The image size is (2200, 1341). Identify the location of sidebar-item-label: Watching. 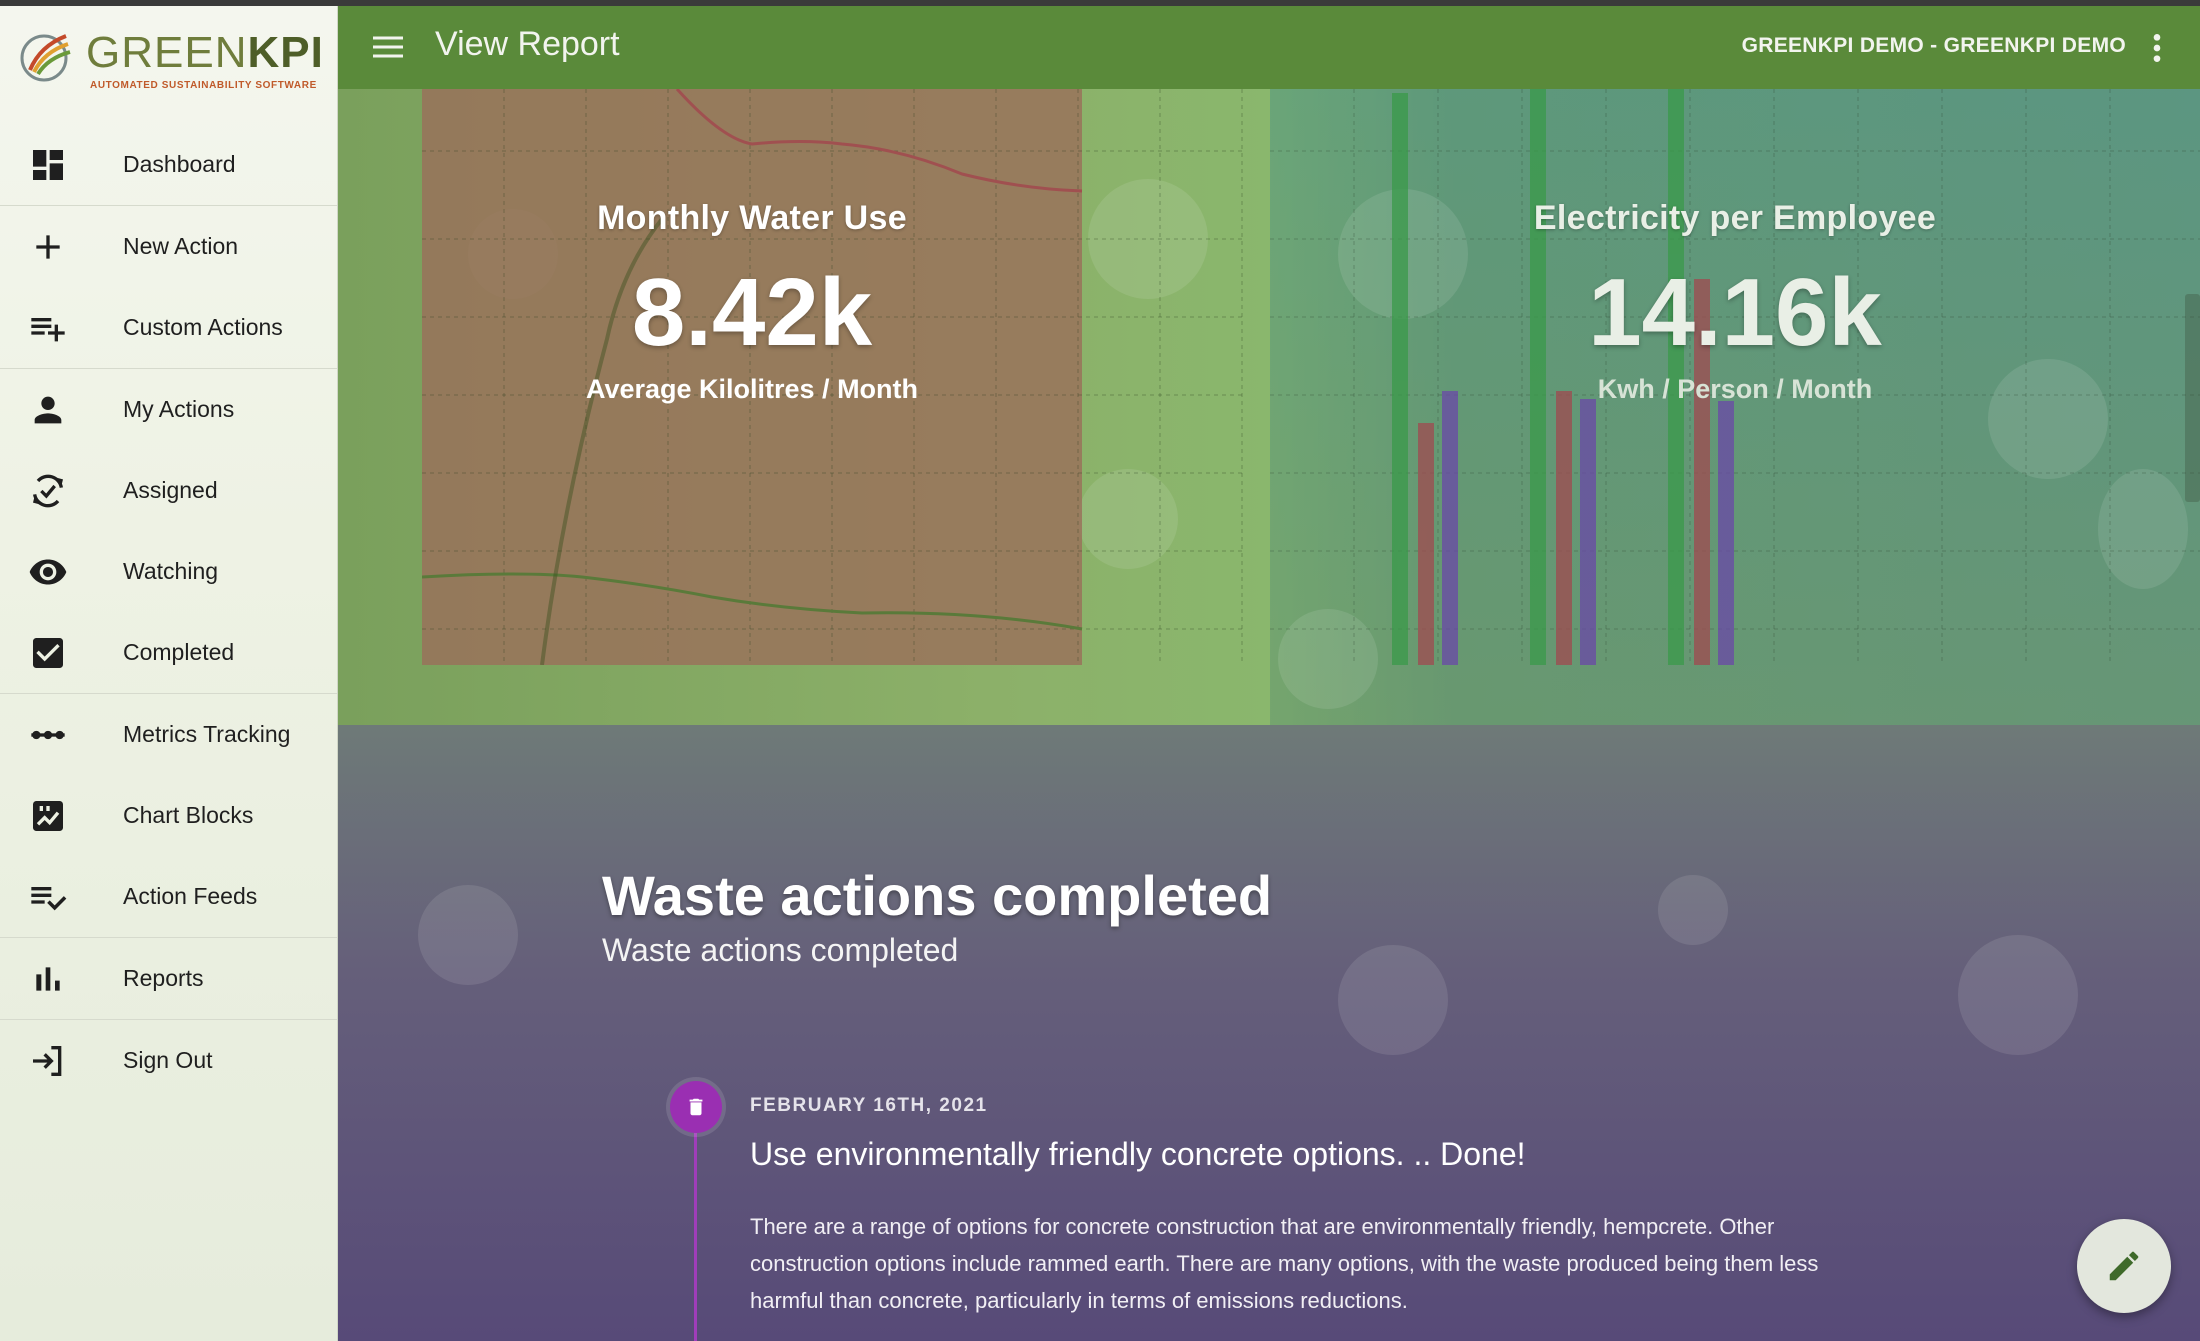
(171, 571).